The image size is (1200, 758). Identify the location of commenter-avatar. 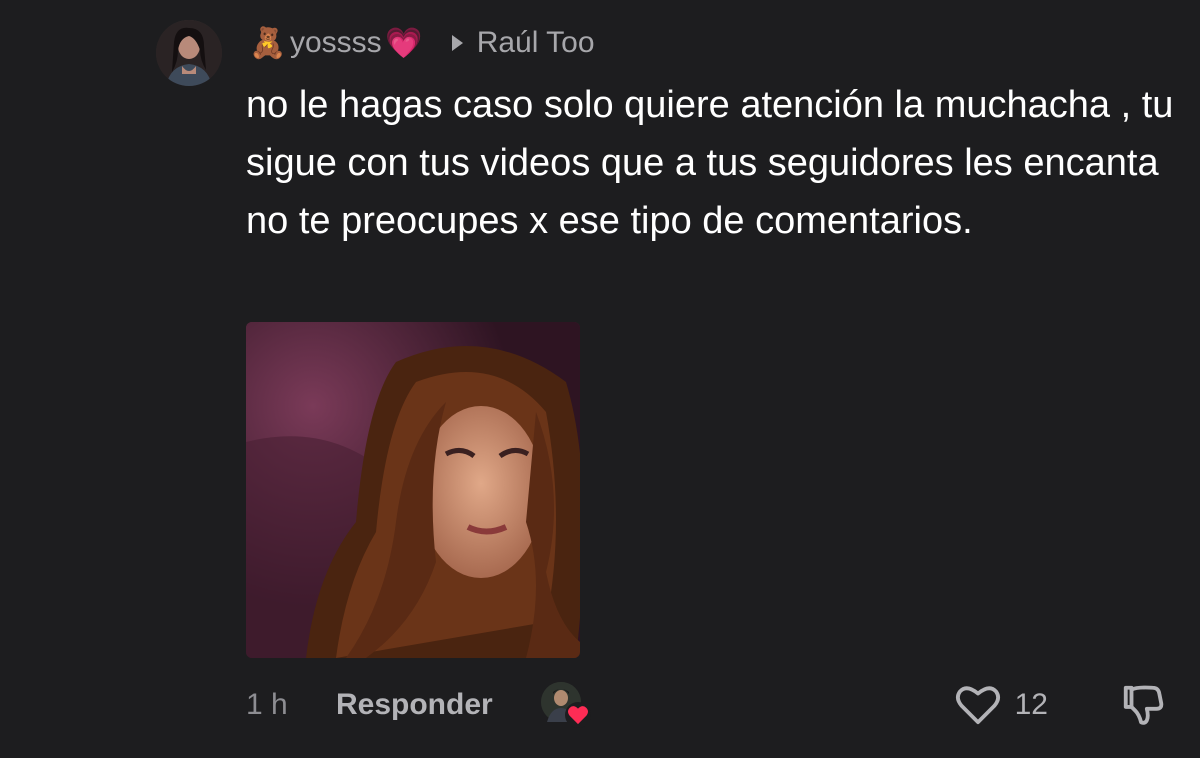
(189, 53).